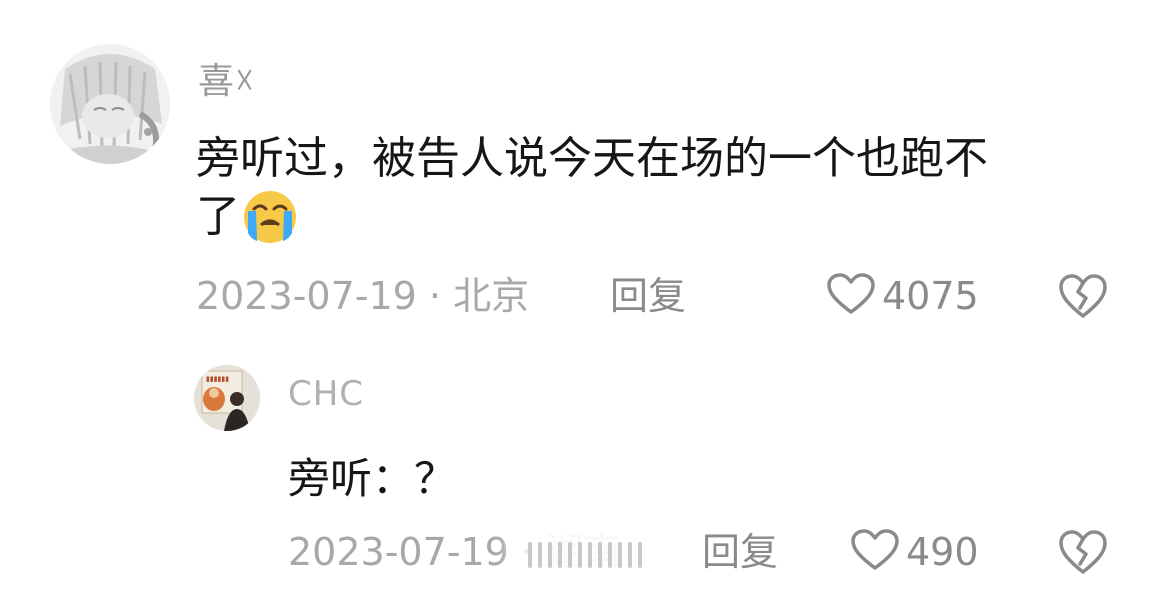 This screenshot has height=600, width=1169. What do you see at coordinates (942, 552) in the screenshot?
I see `like-count: 490` at bounding box center [942, 552].